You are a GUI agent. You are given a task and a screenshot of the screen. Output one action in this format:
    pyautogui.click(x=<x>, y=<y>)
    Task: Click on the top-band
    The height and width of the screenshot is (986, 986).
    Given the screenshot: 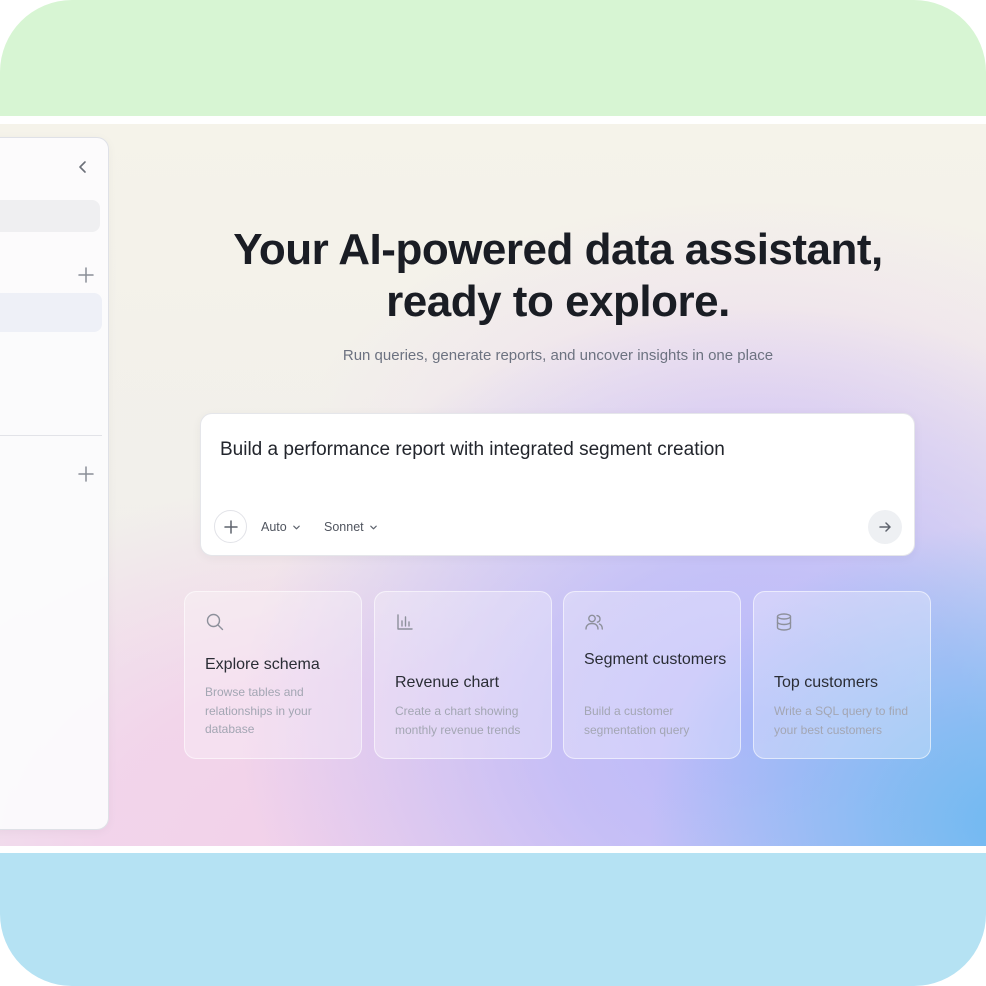 What is the action you would take?
    pyautogui.click(x=493, y=58)
    